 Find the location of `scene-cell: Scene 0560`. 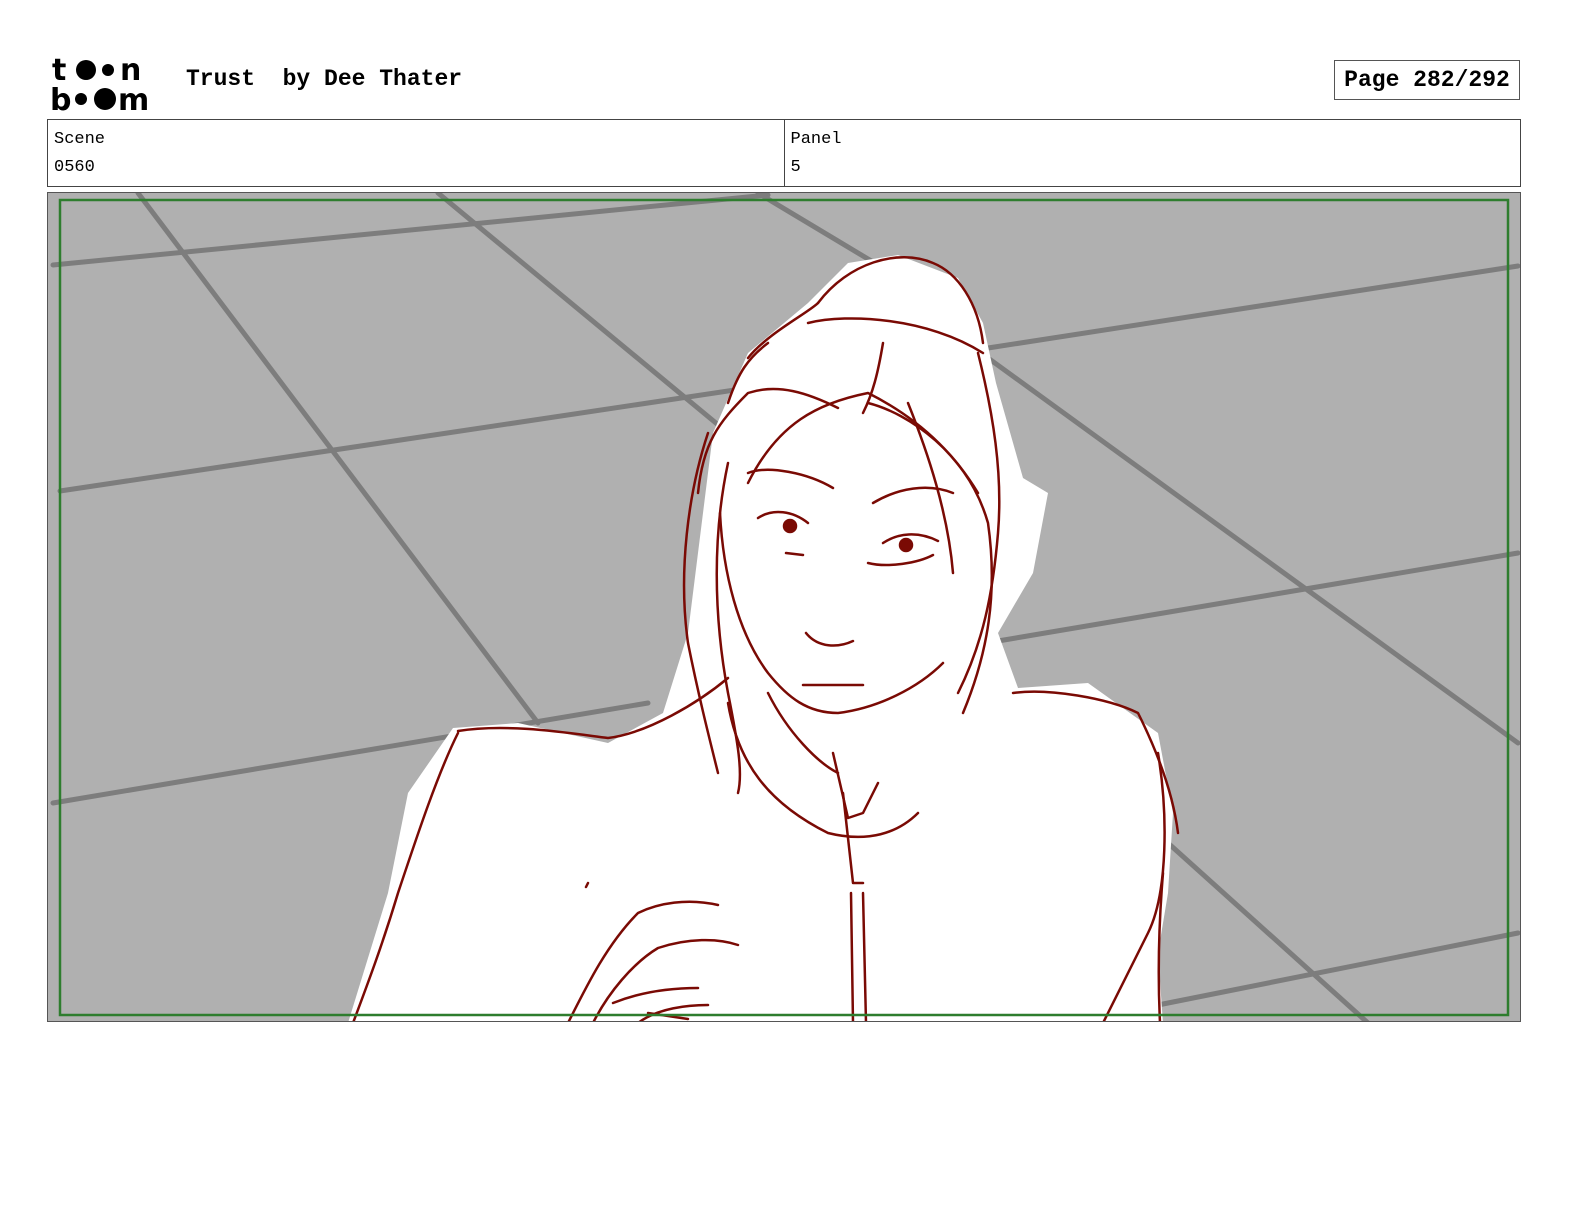

scene-cell: Scene 0560 is located at coordinates (416, 153).